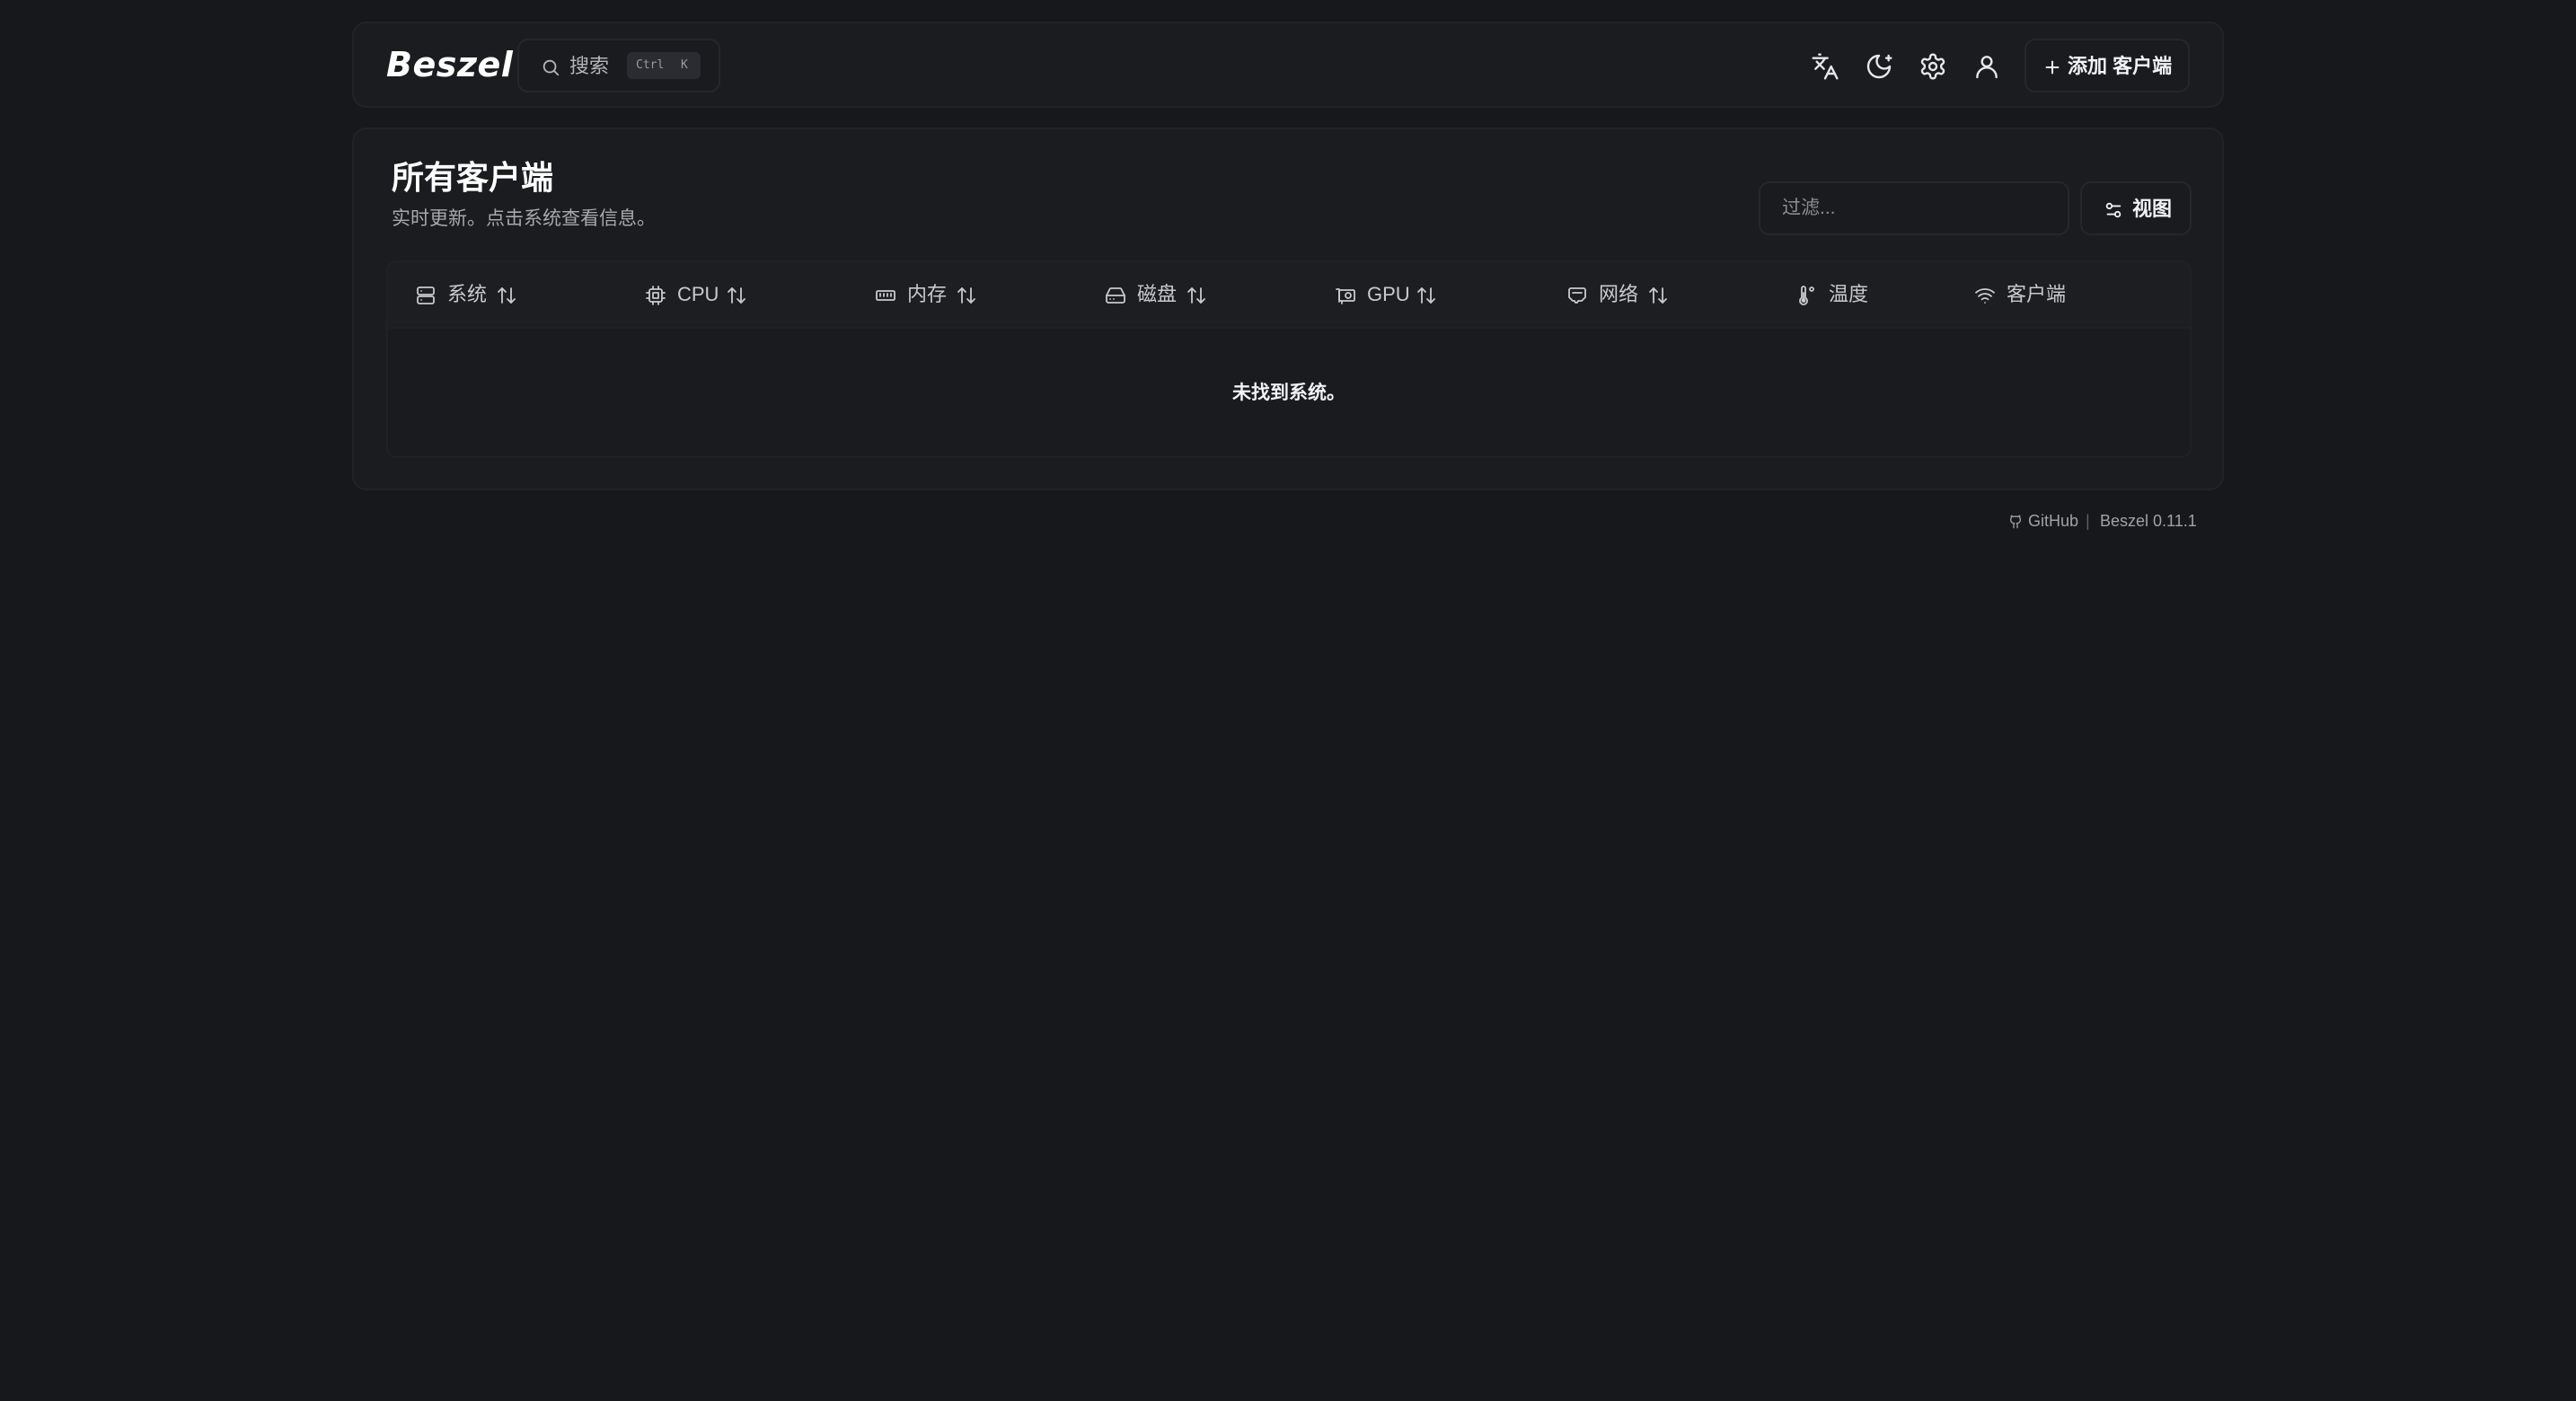 The image size is (2576, 1401). Describe the element at coordinates (1879, 66) in the screenshot. I see `moon-icon` at that location.